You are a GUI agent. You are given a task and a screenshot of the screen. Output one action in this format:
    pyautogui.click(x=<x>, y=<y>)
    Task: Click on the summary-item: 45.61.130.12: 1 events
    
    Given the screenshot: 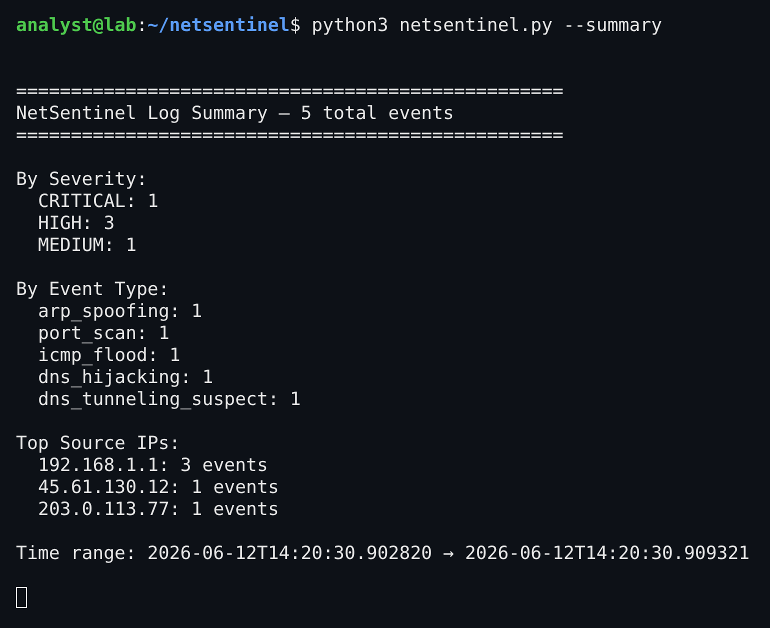 What is the action you would take?
    pyautogui.click(x=158, y=488)
    